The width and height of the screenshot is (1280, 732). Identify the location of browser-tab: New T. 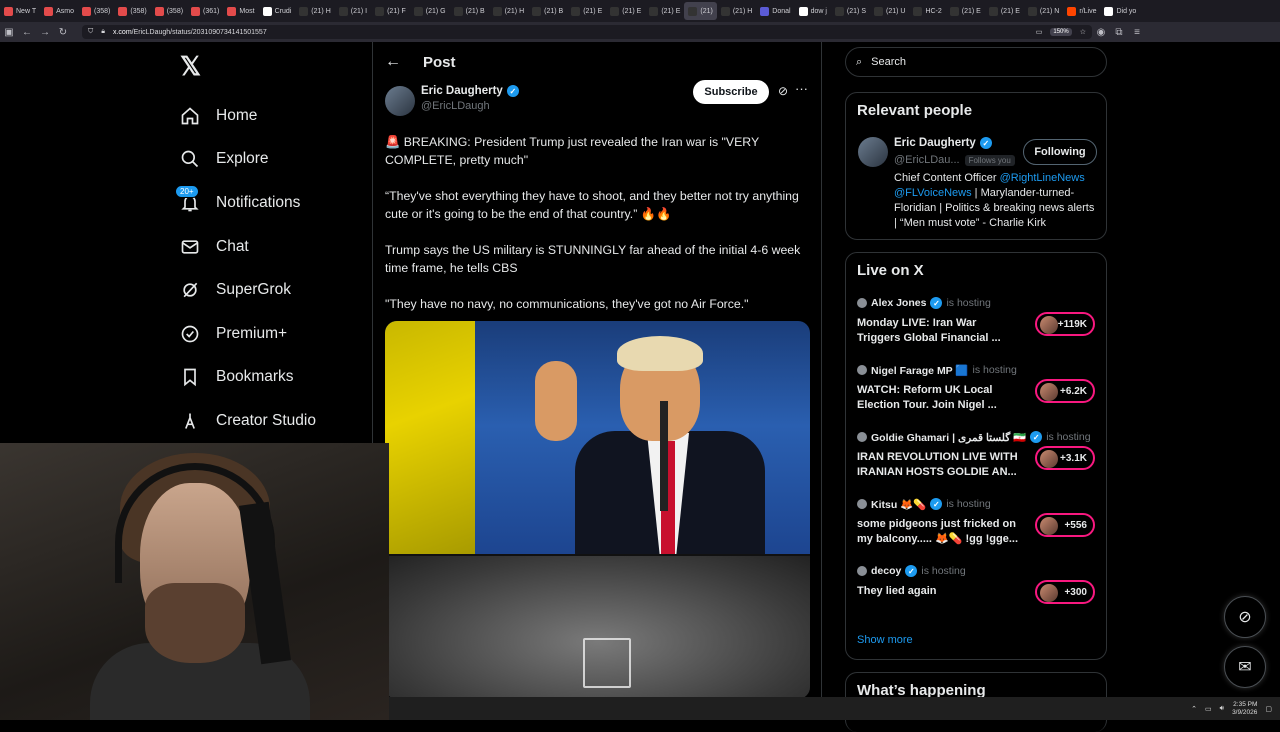
(20, 11).